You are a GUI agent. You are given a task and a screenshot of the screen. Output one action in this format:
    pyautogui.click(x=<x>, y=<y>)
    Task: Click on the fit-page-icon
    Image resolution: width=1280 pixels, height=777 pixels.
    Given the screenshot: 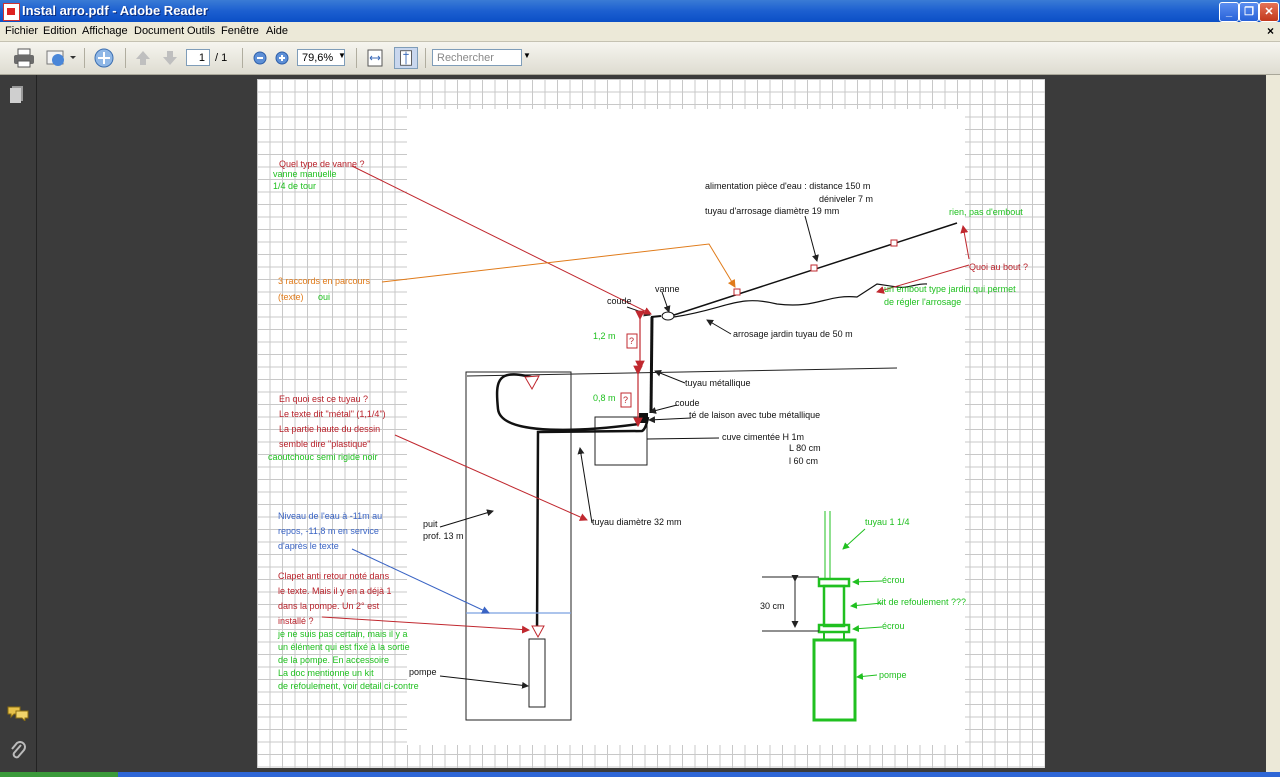 What is the action you would take?
    pyautogui.click(x=406, y=58)
    